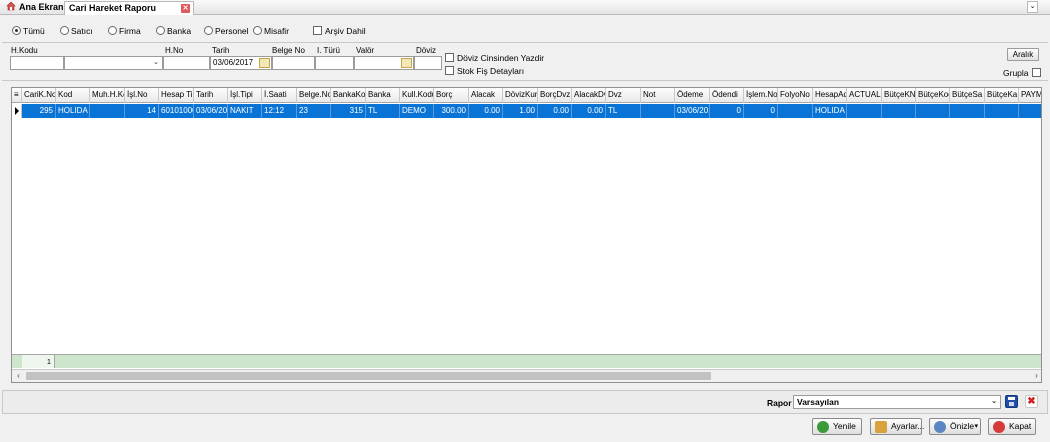 The image size is (1050, 442). Describe the element at coordinates (176, 95) in the screenshot. I see `col-header: Hesap Tipi` at that location.